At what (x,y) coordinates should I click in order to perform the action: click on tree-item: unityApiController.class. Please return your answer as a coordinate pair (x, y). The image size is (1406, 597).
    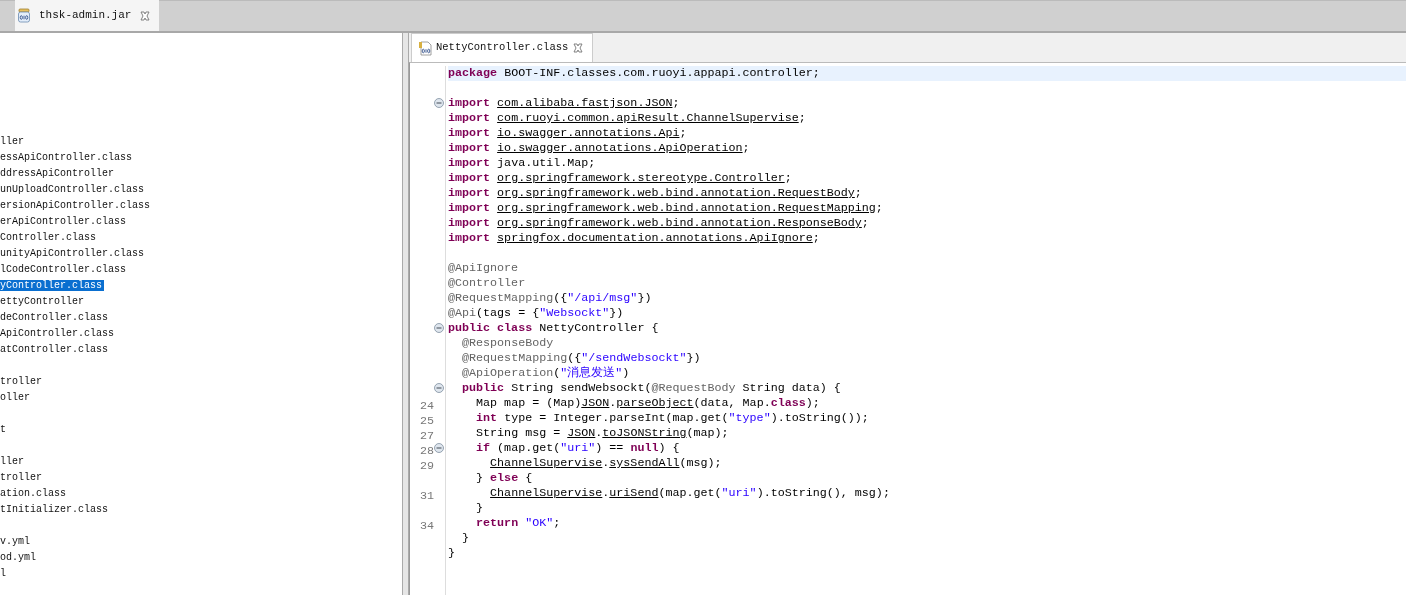
    Looking at the image, I should click on (72, 253).